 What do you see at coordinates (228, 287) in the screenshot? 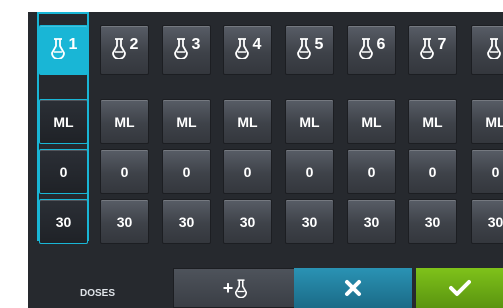
I see `plus-sign: +` at bounding box center [228, 287].